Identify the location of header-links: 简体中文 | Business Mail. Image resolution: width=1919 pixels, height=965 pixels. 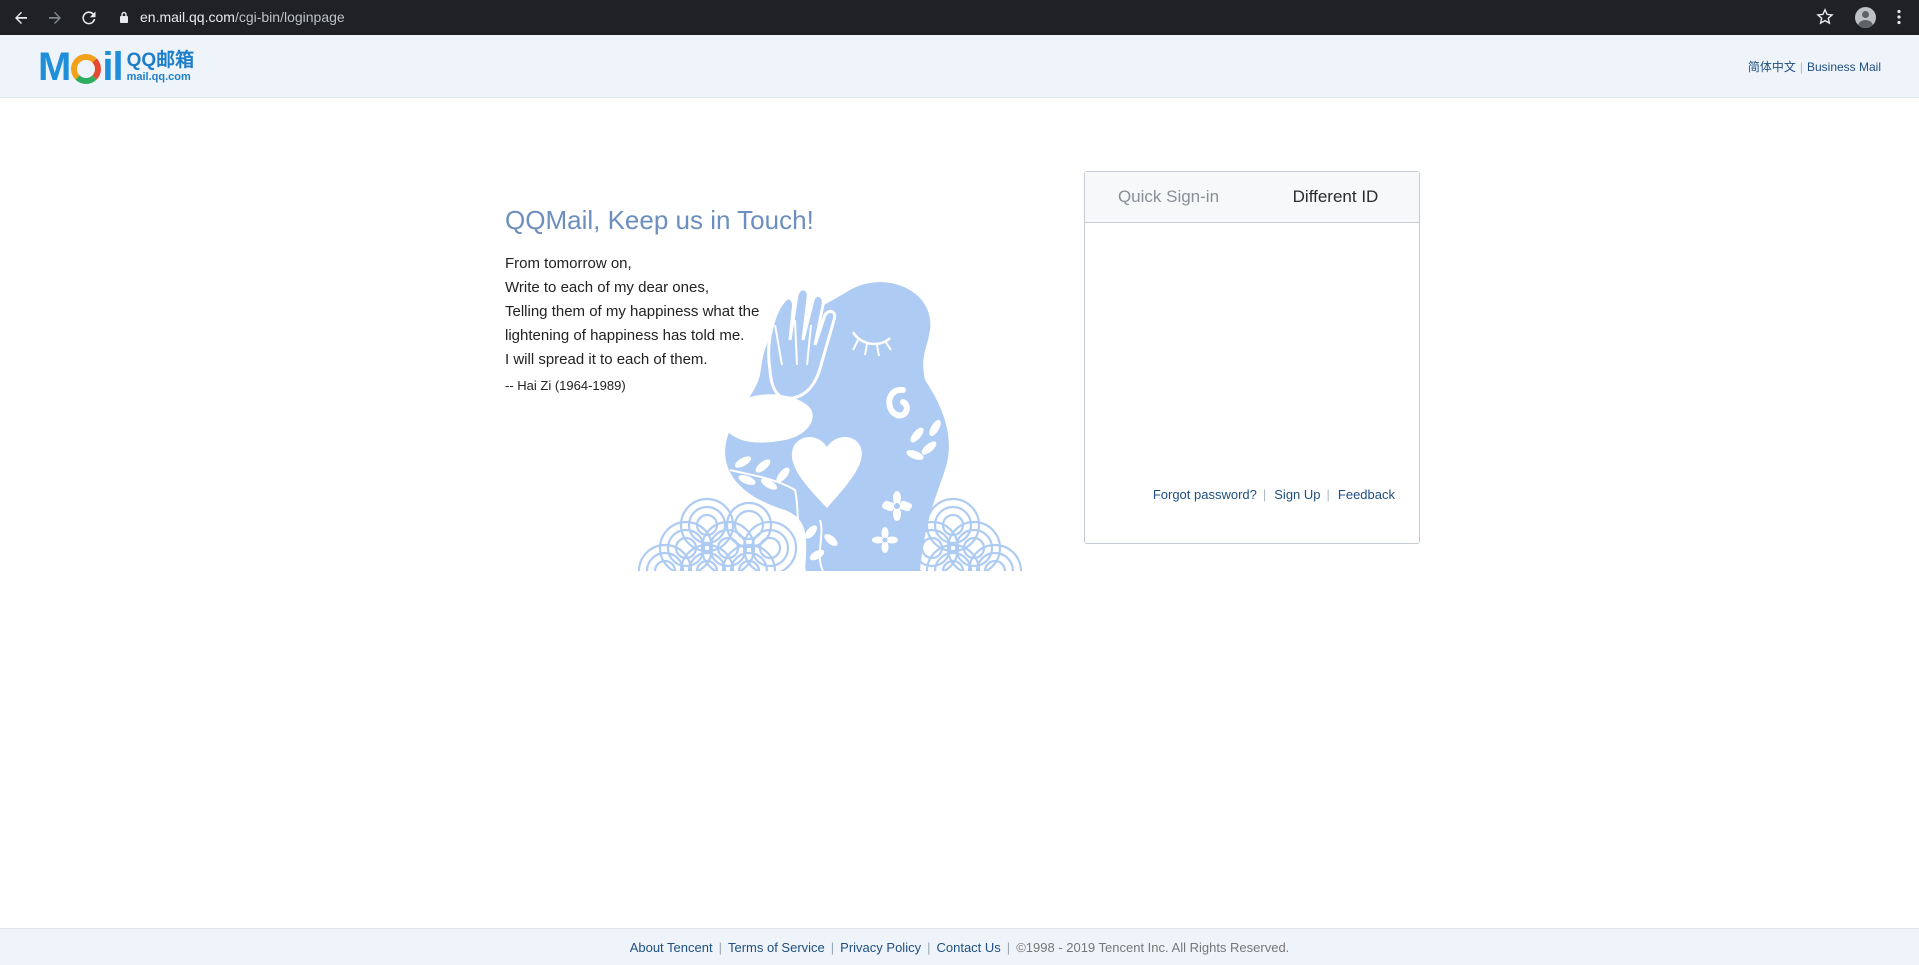
(1814, 66).